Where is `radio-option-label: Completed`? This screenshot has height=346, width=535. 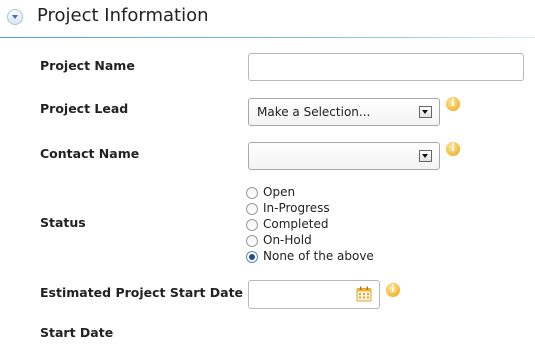 radio-option-label: Completed is located at coordinates (296, 224).